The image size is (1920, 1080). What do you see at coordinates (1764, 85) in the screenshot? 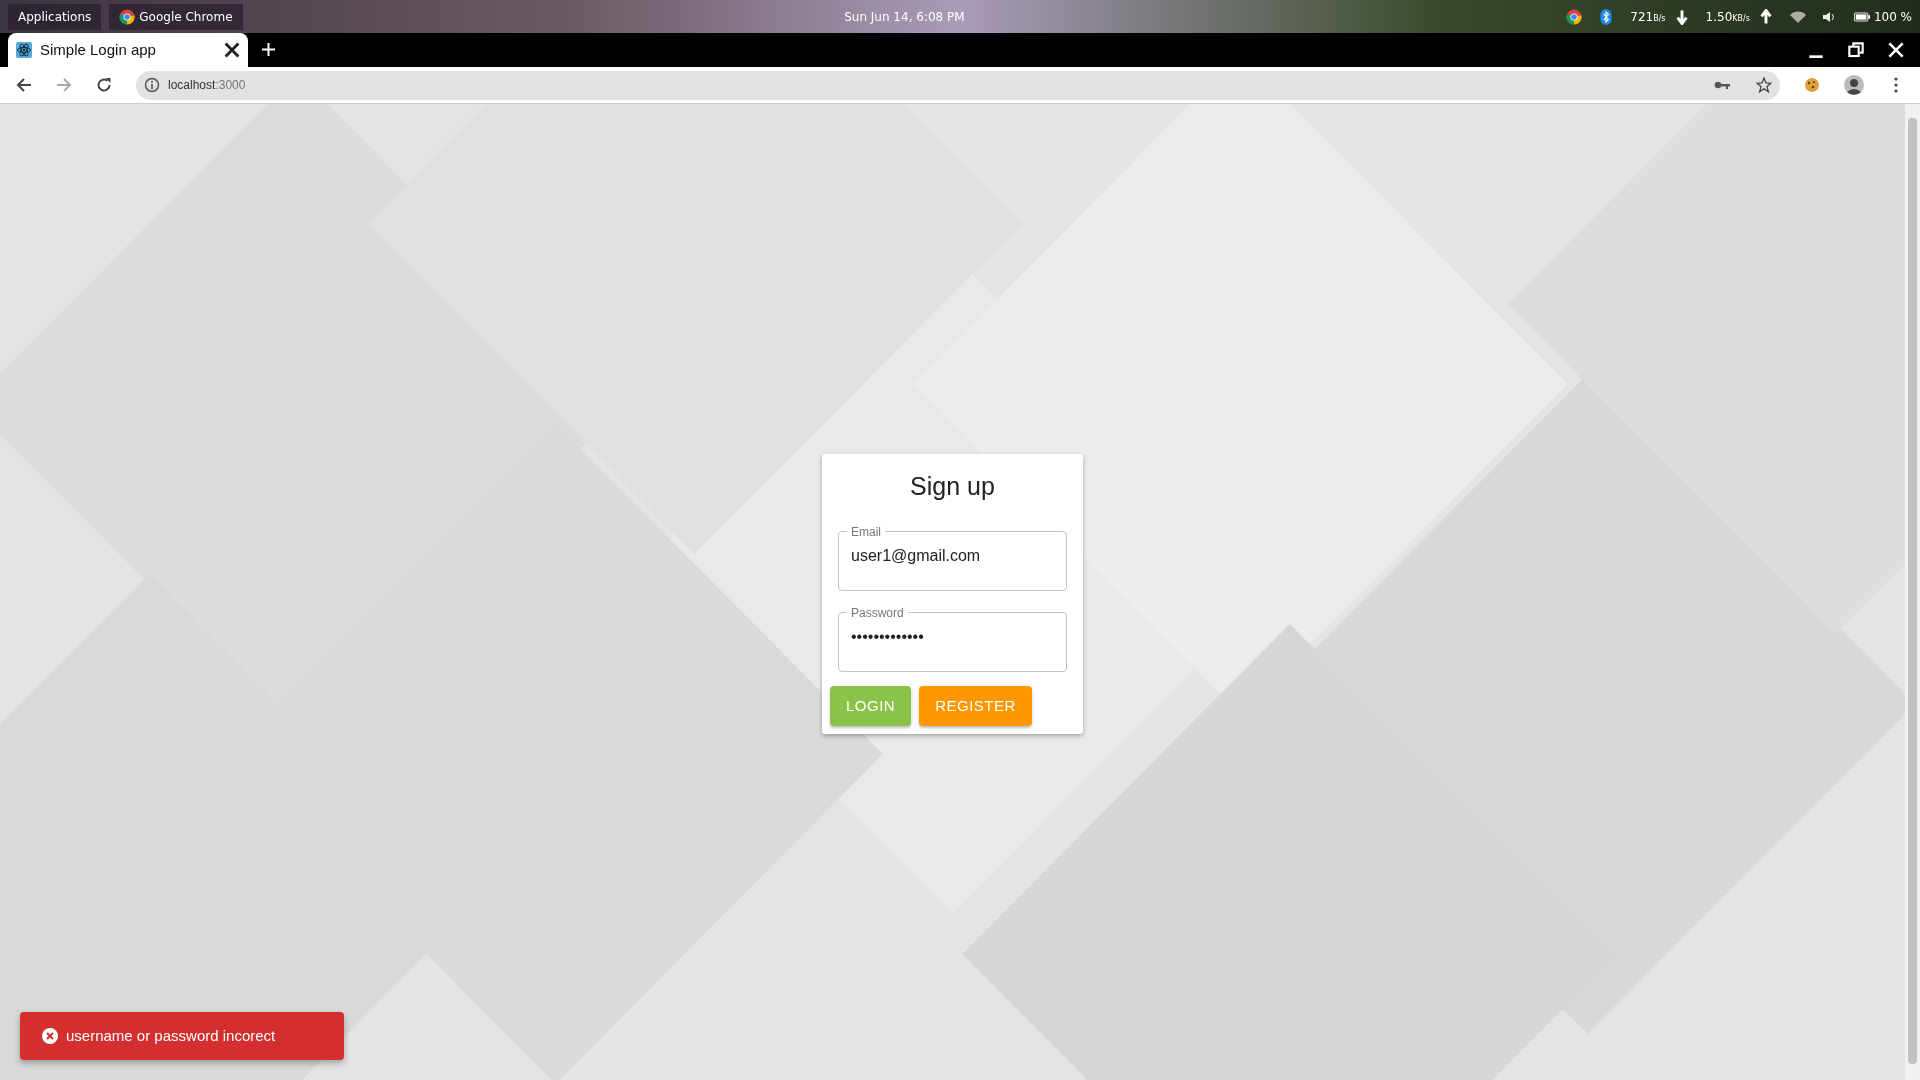
I see `star-icon` at bounding box center [1764, 85].